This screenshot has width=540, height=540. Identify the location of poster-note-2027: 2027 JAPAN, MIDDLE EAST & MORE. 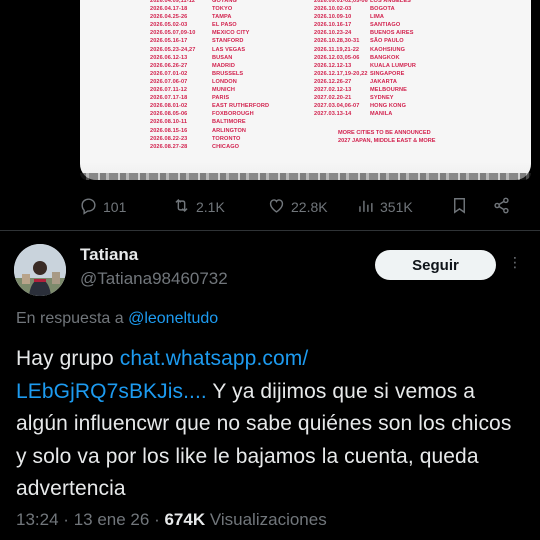
(387, 141).